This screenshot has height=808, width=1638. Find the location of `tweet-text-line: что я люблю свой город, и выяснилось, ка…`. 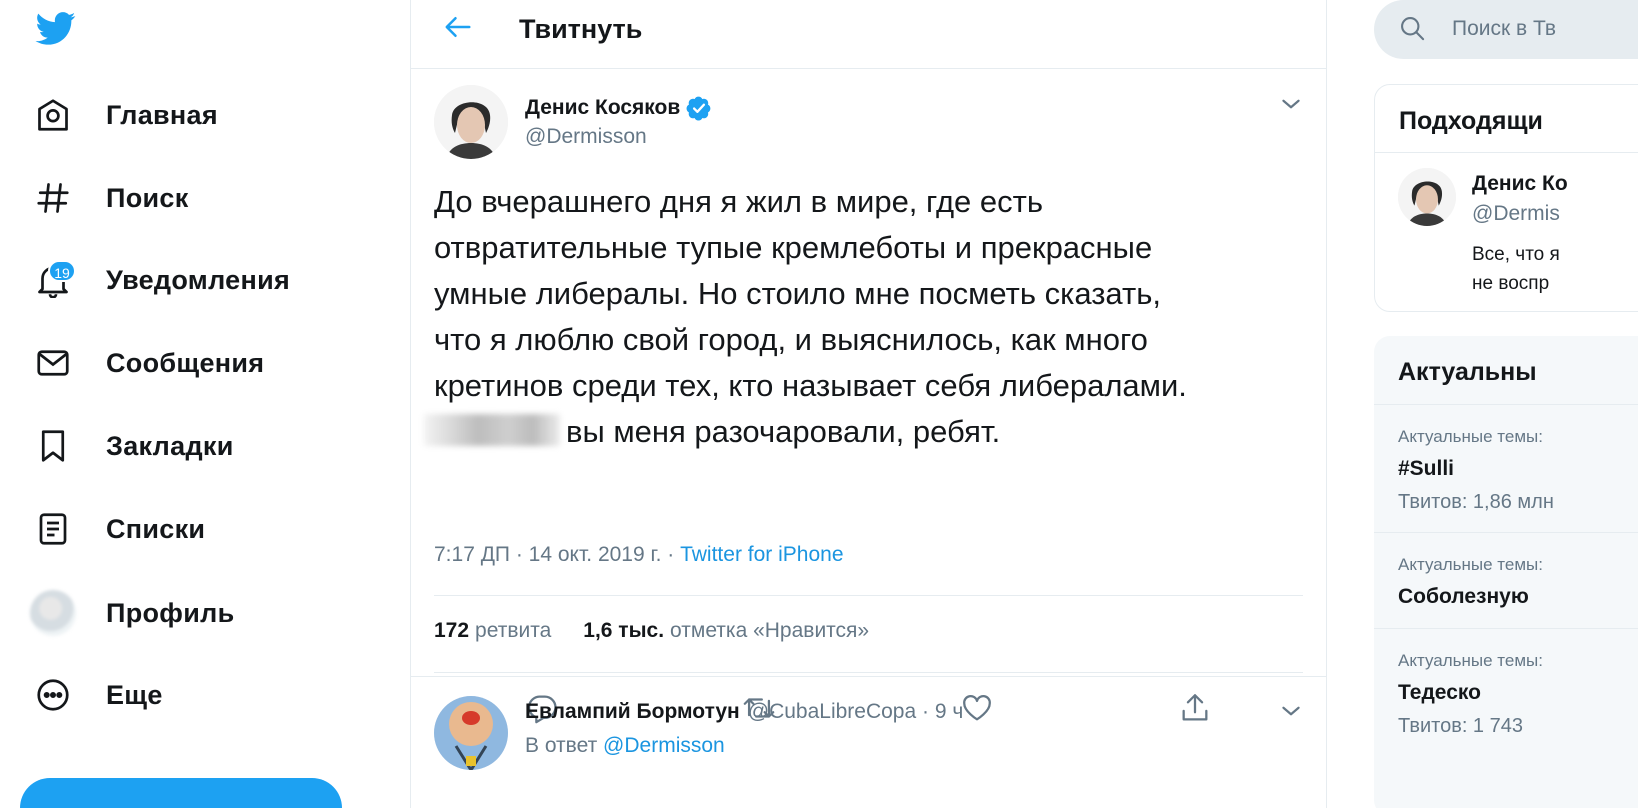

tweet-text-line: что я люблю свой город, и выяснилось, ка… is located at coordinates (791, 339).